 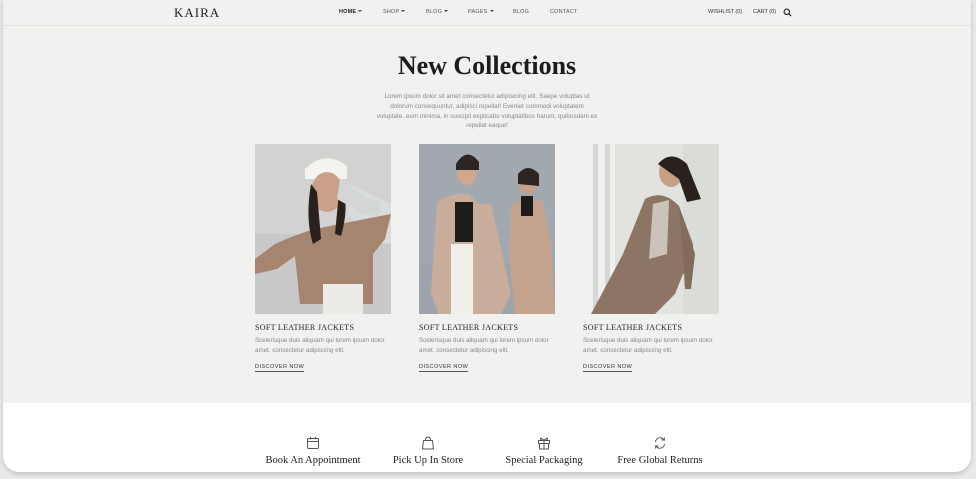 I want to click on nav-shop: SHOP, so click(x=394, y=12).